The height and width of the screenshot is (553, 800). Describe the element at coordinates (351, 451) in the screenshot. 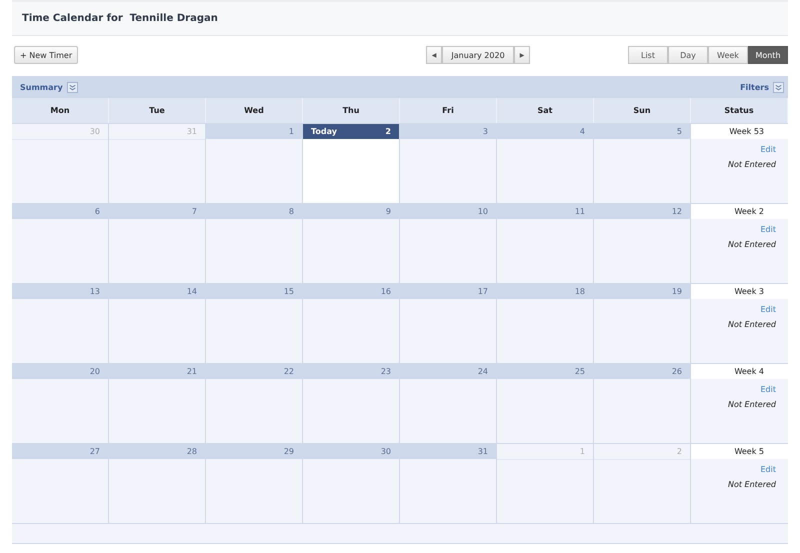

I see `day-header: 30` at that location.